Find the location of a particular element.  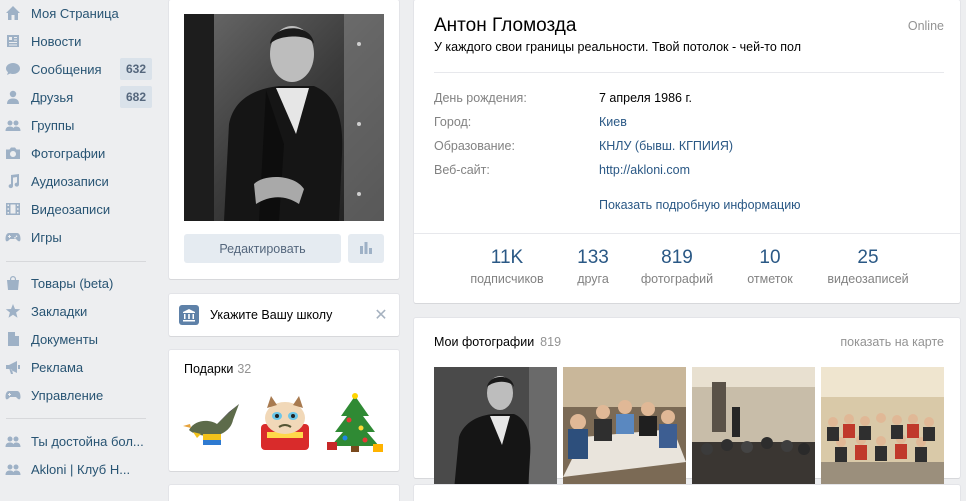

sidebar-item-audio: Аудиозаписи is located at coordinates (77, 181).